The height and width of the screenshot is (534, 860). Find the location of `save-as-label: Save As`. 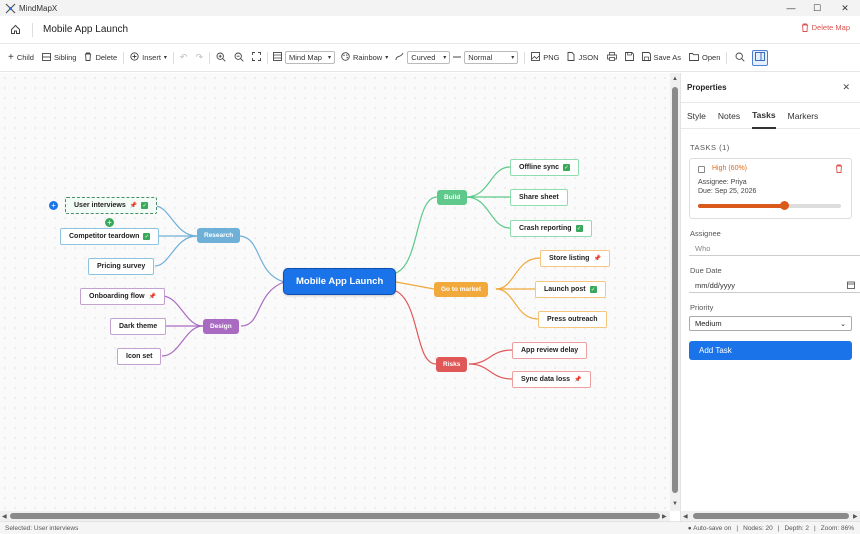

save-as-label: Save As is located at coordinates (667, 57).